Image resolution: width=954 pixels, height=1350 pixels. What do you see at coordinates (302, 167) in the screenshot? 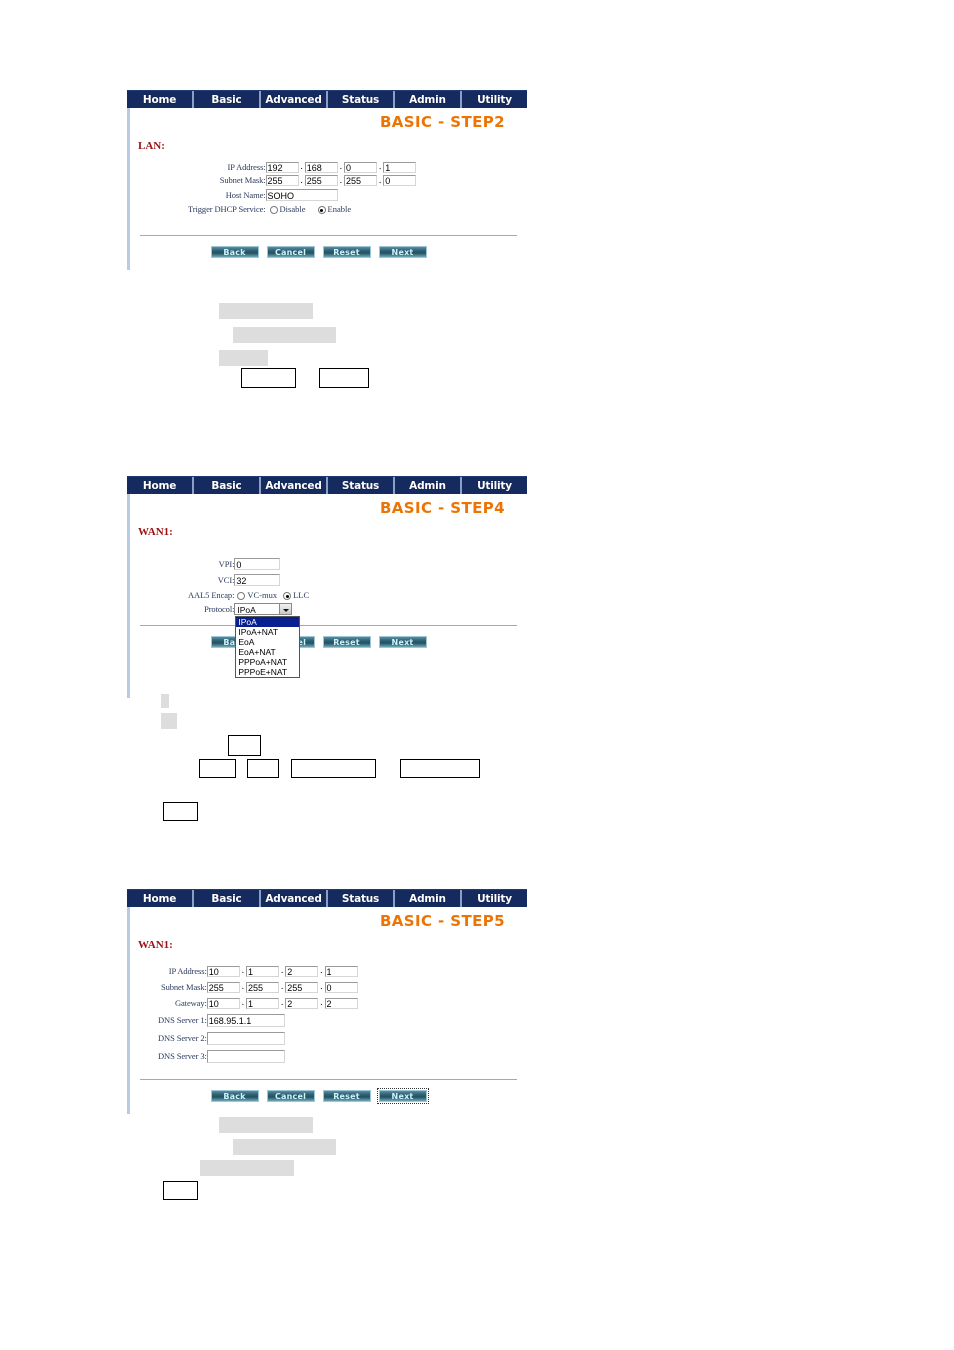
I see `field-row-ip-address: IP Address: 192. 168. 0. 1` at bounding box center [302, 167].